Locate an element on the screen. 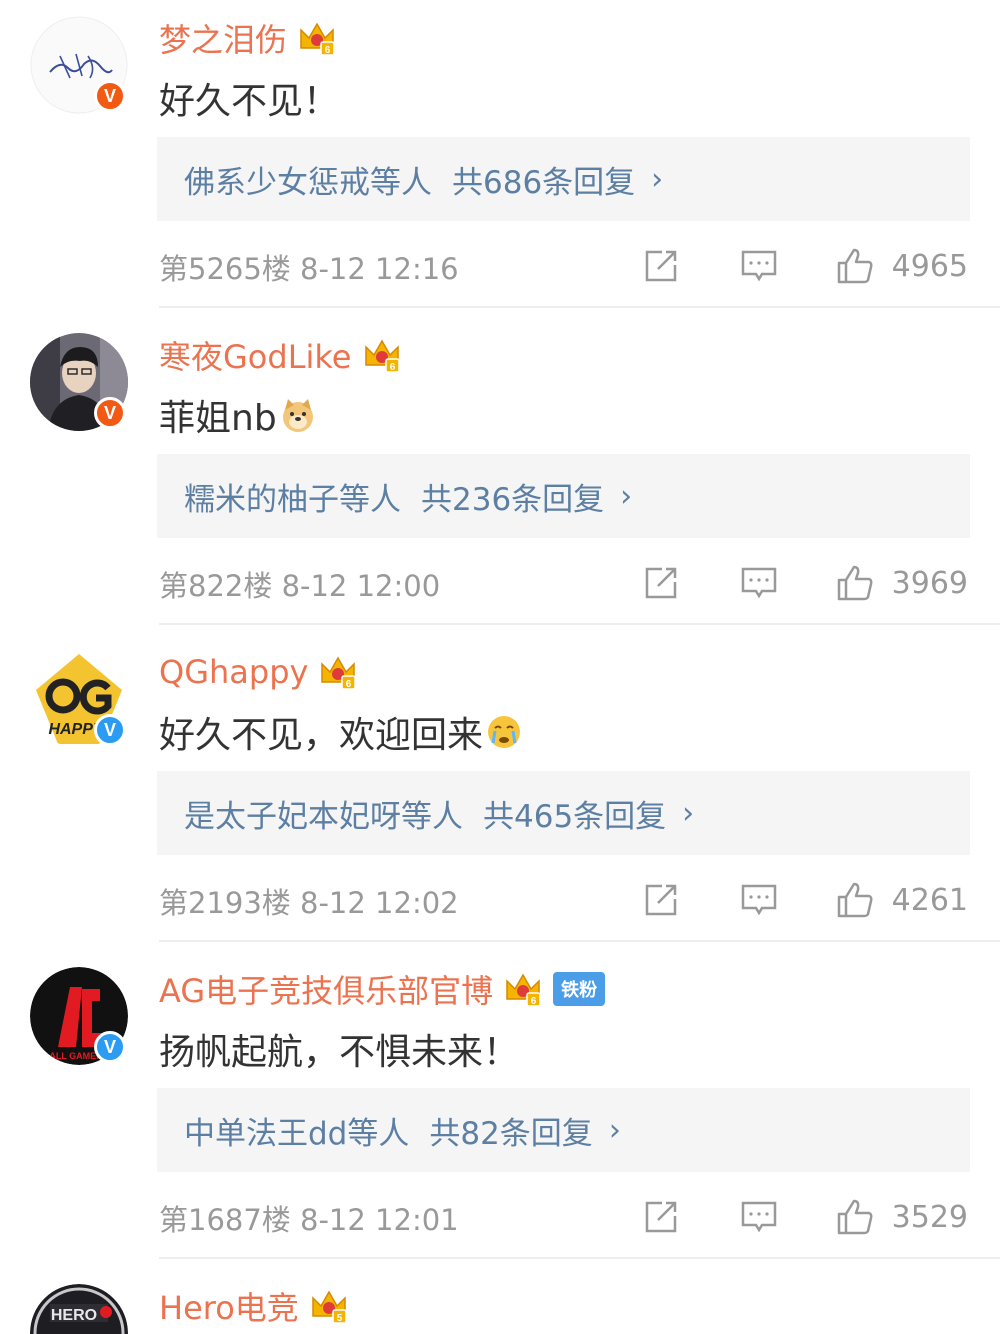 Image resolution: width=1000 pixels, height=1334 pixels. reply-users: 佛系少女惩戒等人 is located at coordinates (308, 182).